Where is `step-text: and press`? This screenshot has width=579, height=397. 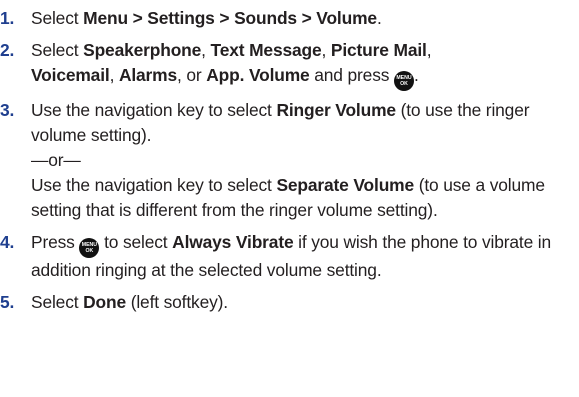
step-text: and press is located at coordinates (351, 75).